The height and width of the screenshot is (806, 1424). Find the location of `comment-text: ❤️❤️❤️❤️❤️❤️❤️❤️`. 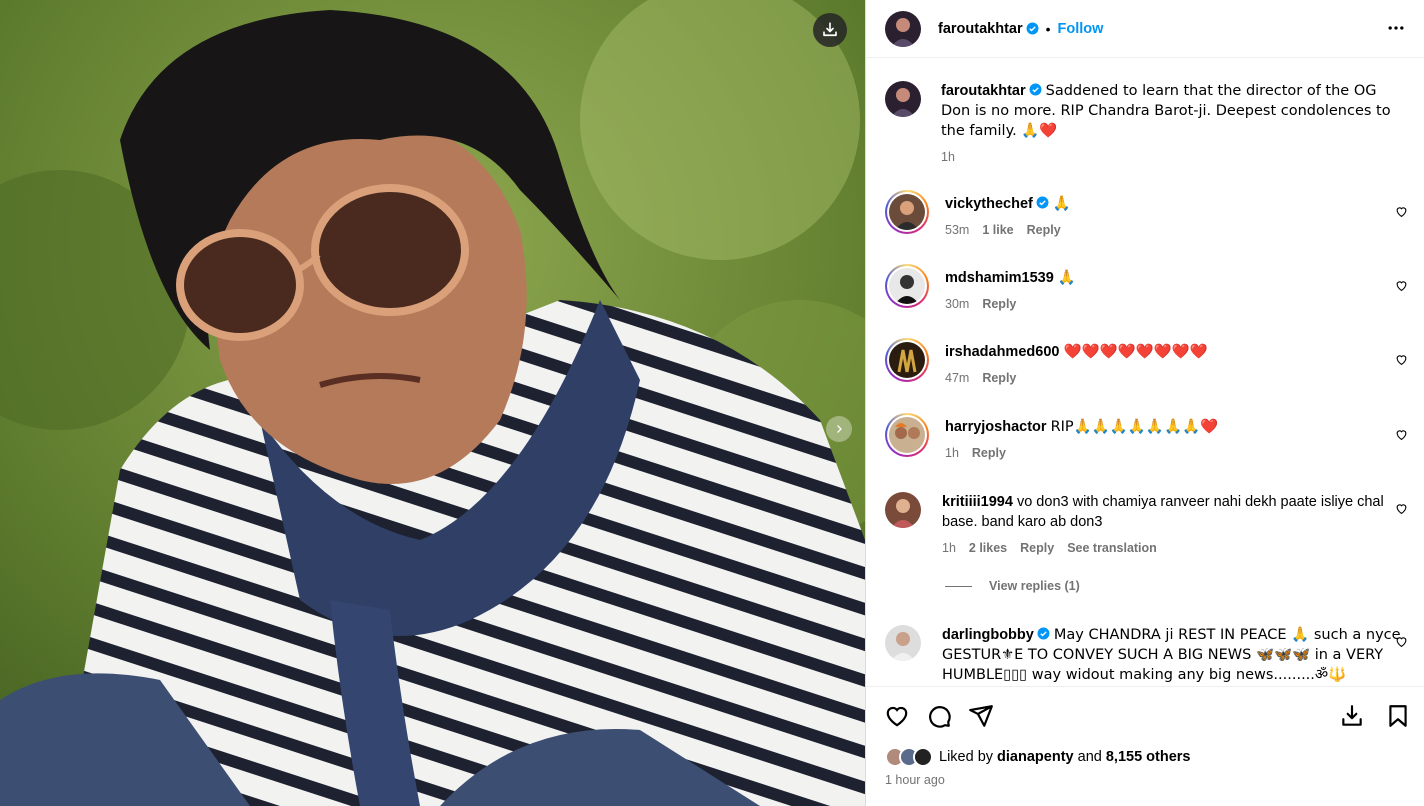

comment-text: ❤️❤️❤️❤️❤️❤️❤️❤️ is located at coordinates (1135, 352).